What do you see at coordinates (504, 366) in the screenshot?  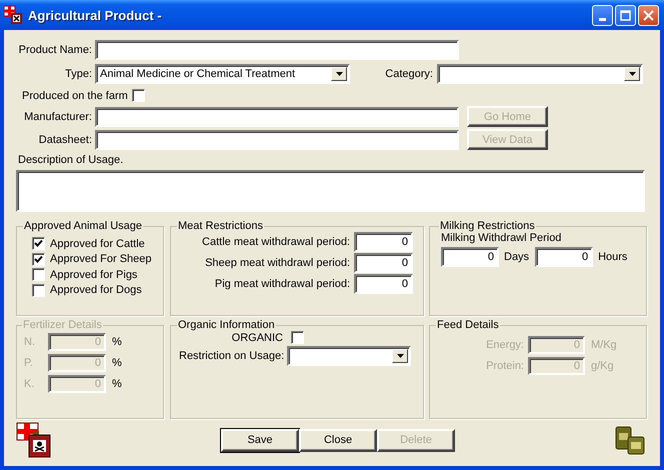 I see `field-label: Protein:` at bounding box center [504, 366].